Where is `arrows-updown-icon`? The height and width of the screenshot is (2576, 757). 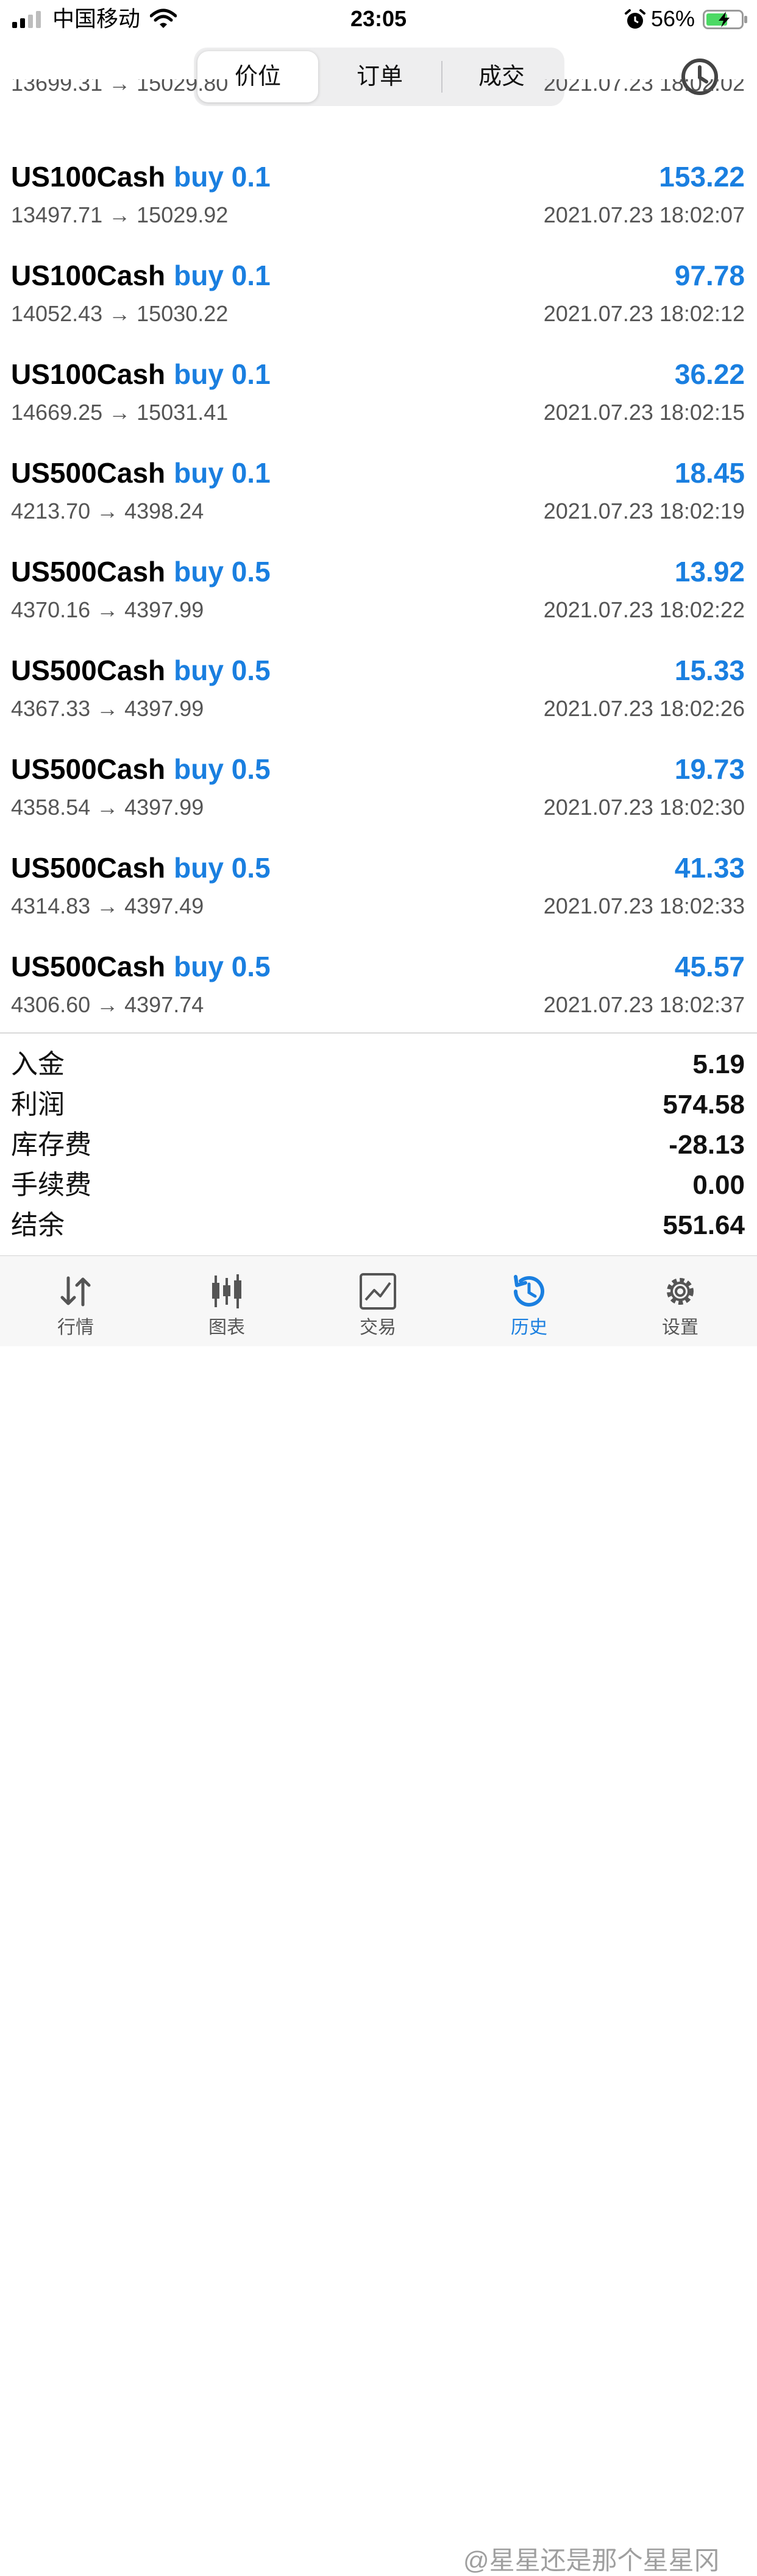 arrows-updown-icon is located at coordinates (76, 1291).